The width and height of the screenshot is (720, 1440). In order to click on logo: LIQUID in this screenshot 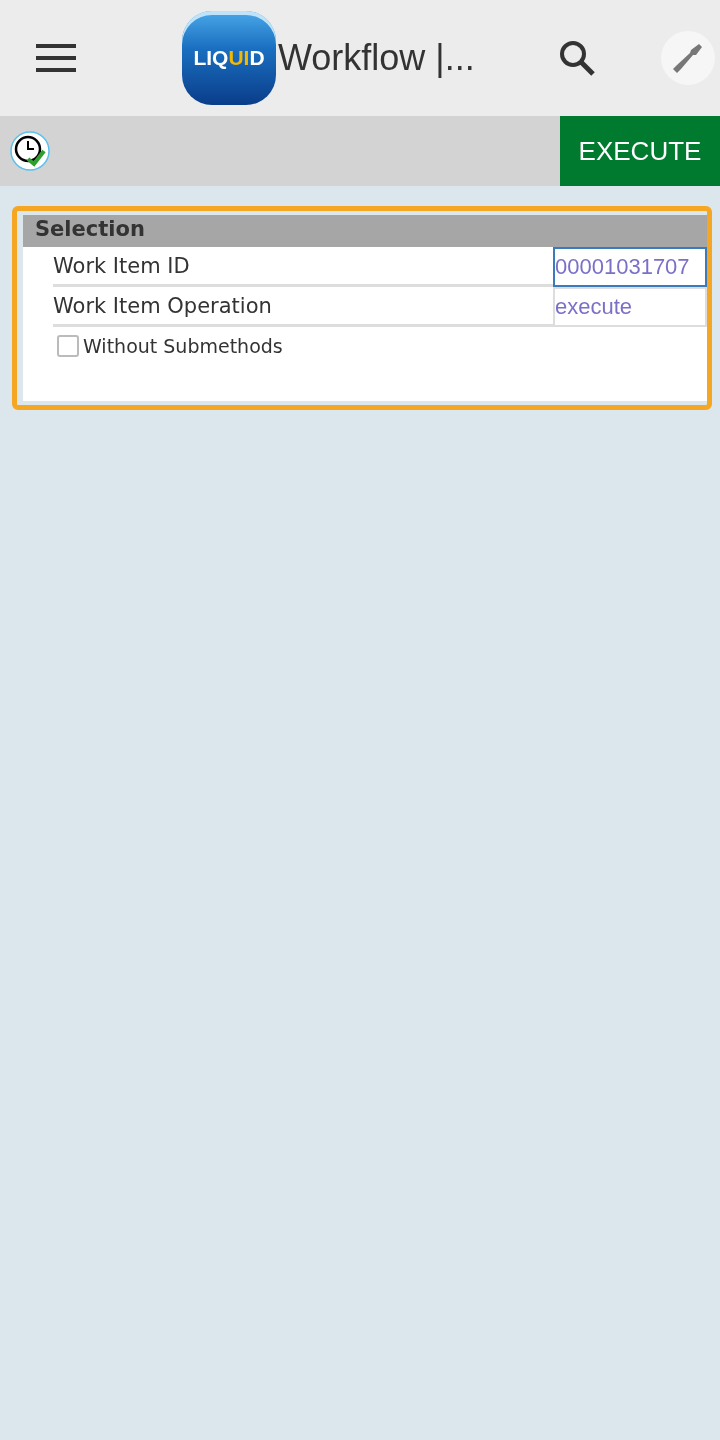, I will do `click(229, 58)`.